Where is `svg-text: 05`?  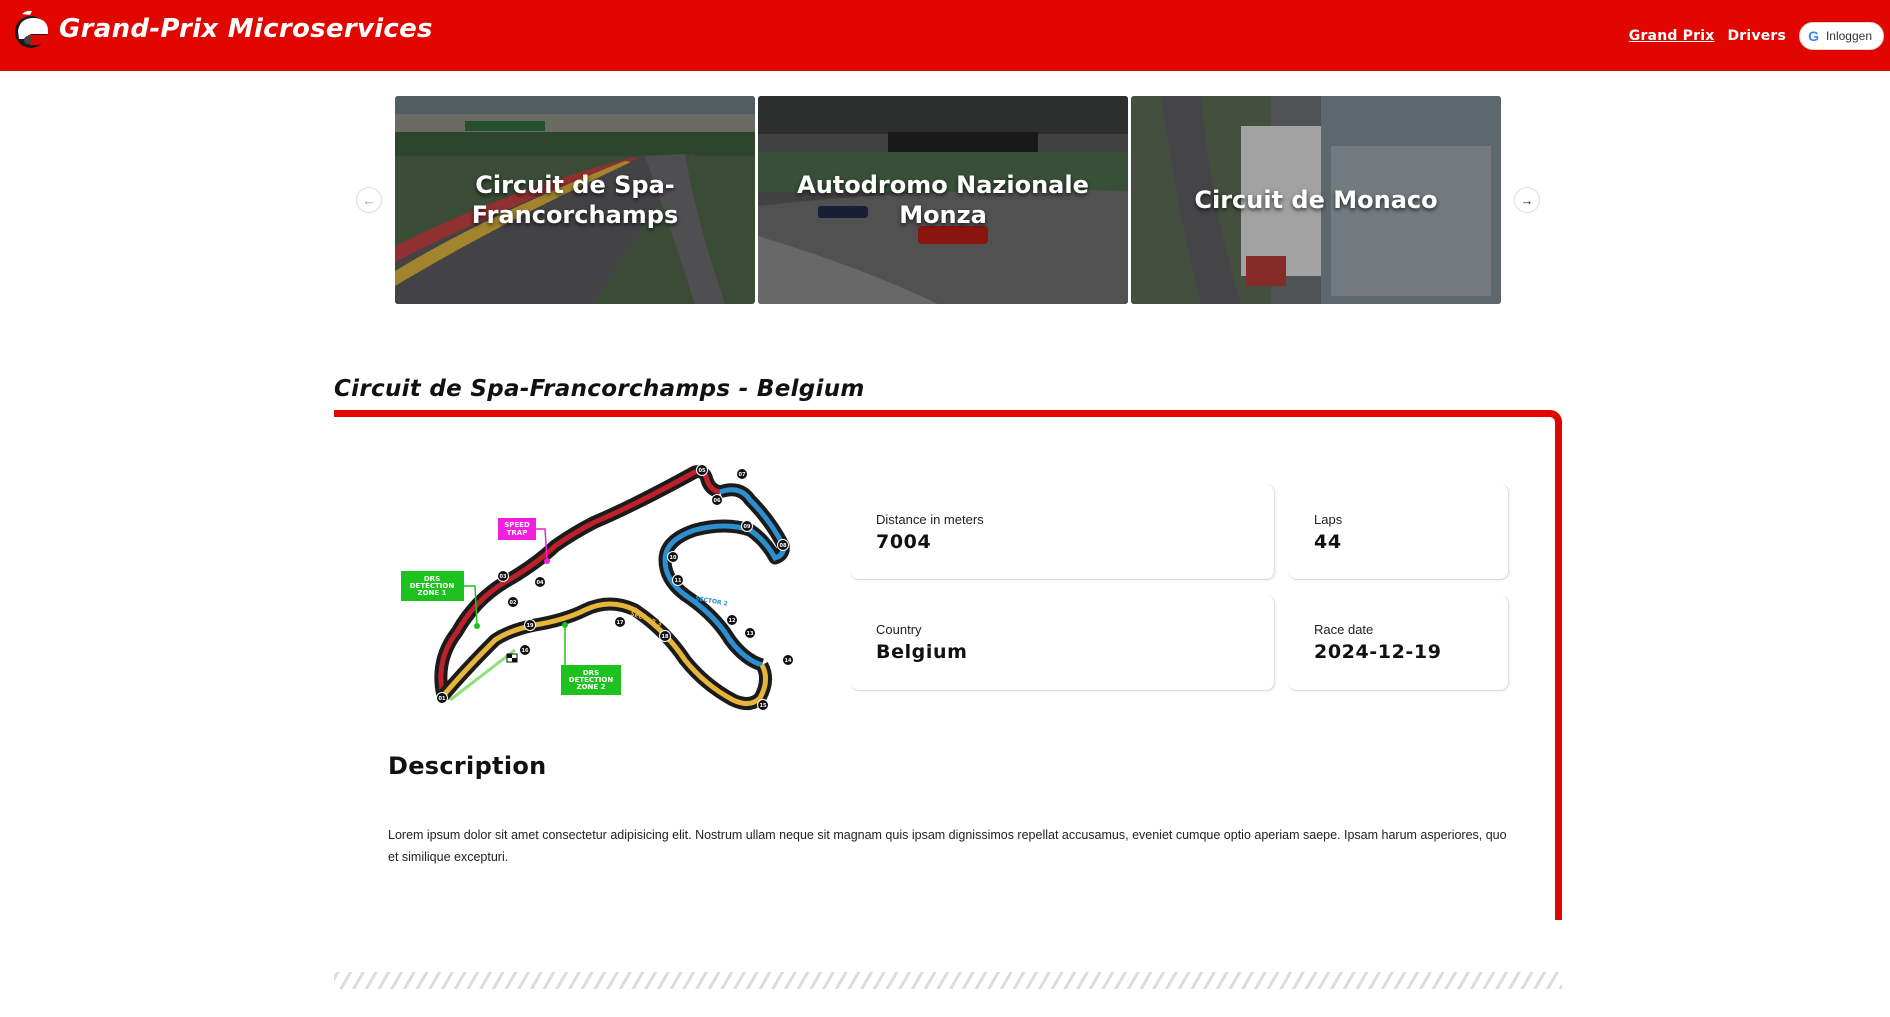
svg-text: 05 is located at coordinates (702, 471).